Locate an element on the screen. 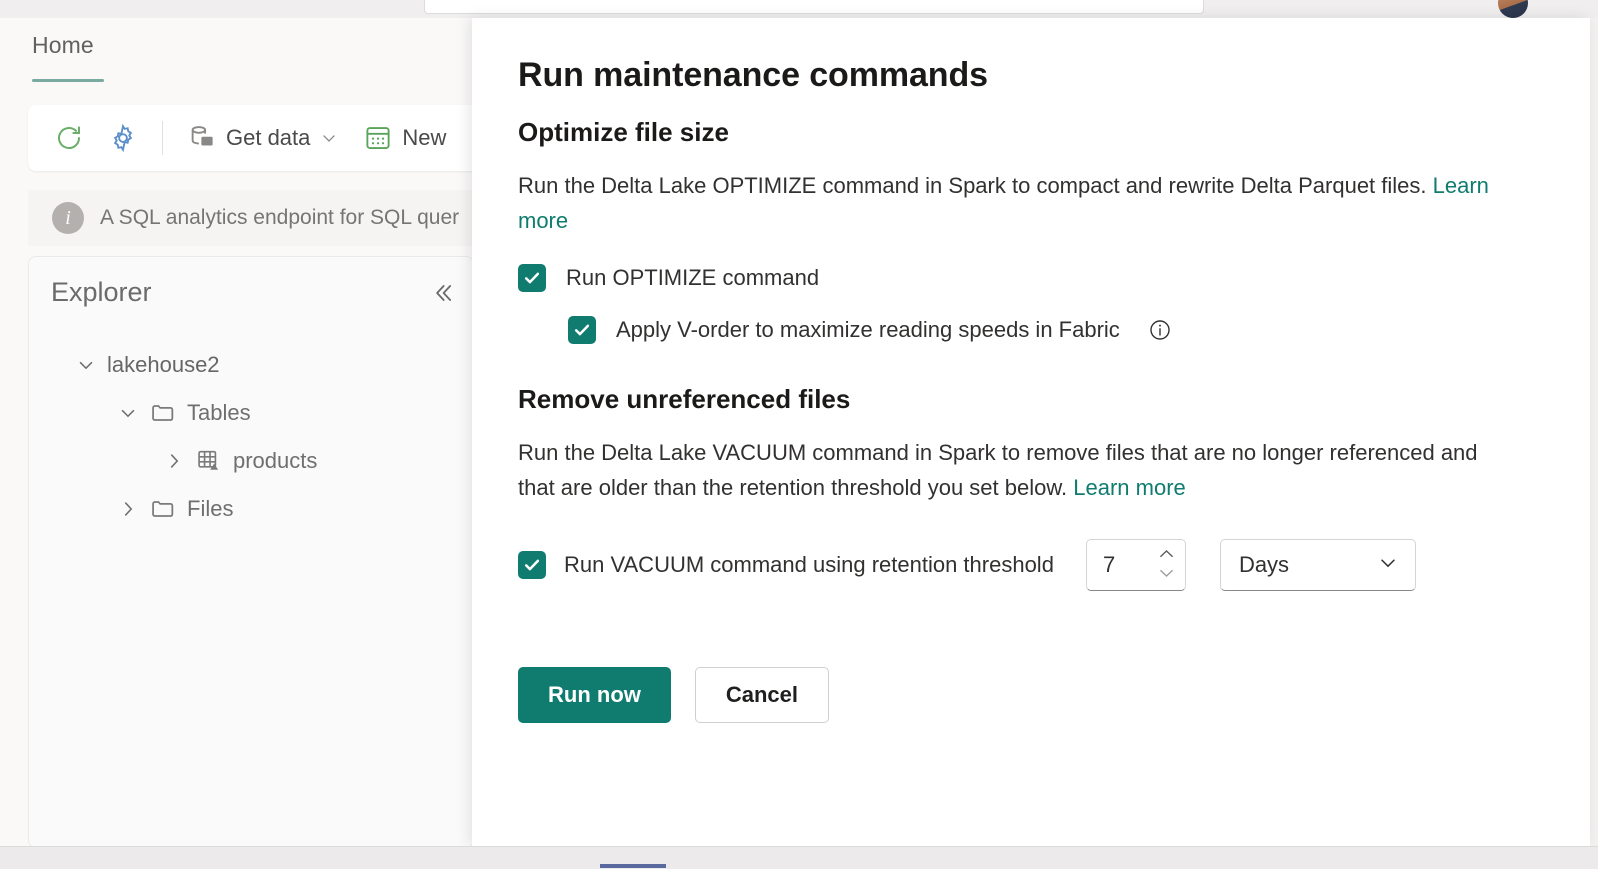  chevron-up-icon is located at coordinates (1166, 555).